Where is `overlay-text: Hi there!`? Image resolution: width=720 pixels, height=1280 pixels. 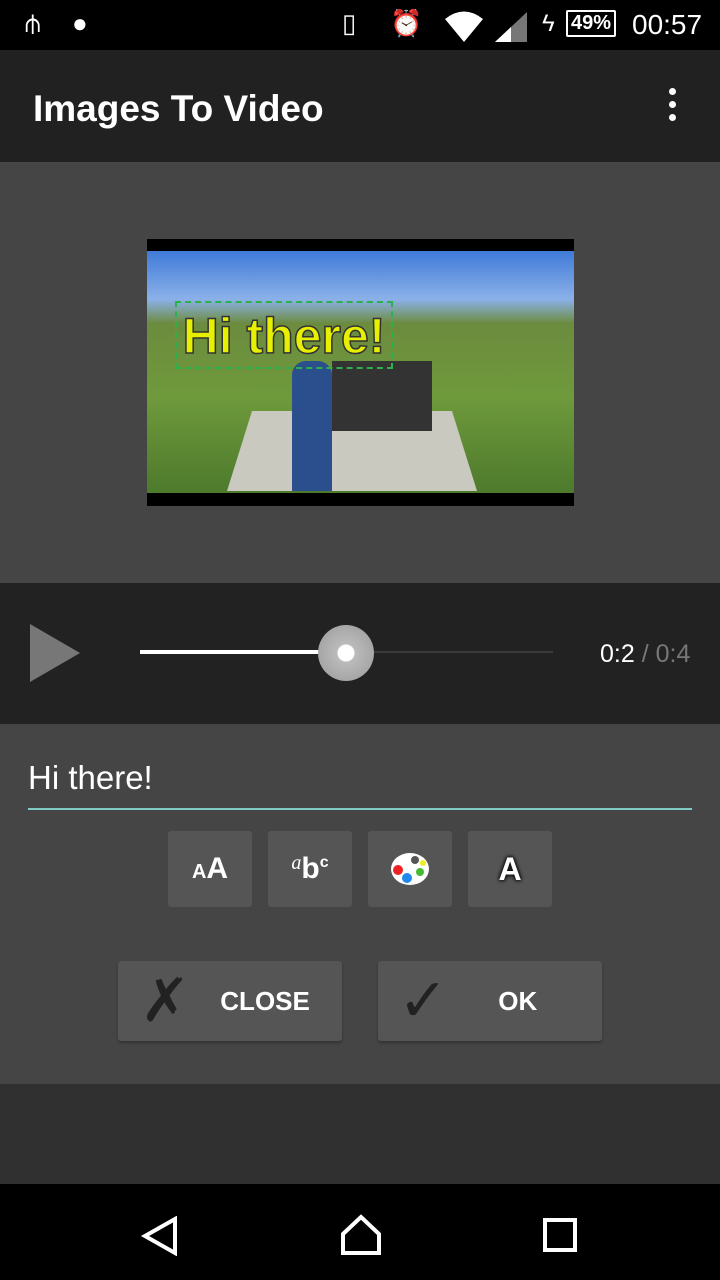
overlay-text: Hi there! is located at coordinates (284, 336).